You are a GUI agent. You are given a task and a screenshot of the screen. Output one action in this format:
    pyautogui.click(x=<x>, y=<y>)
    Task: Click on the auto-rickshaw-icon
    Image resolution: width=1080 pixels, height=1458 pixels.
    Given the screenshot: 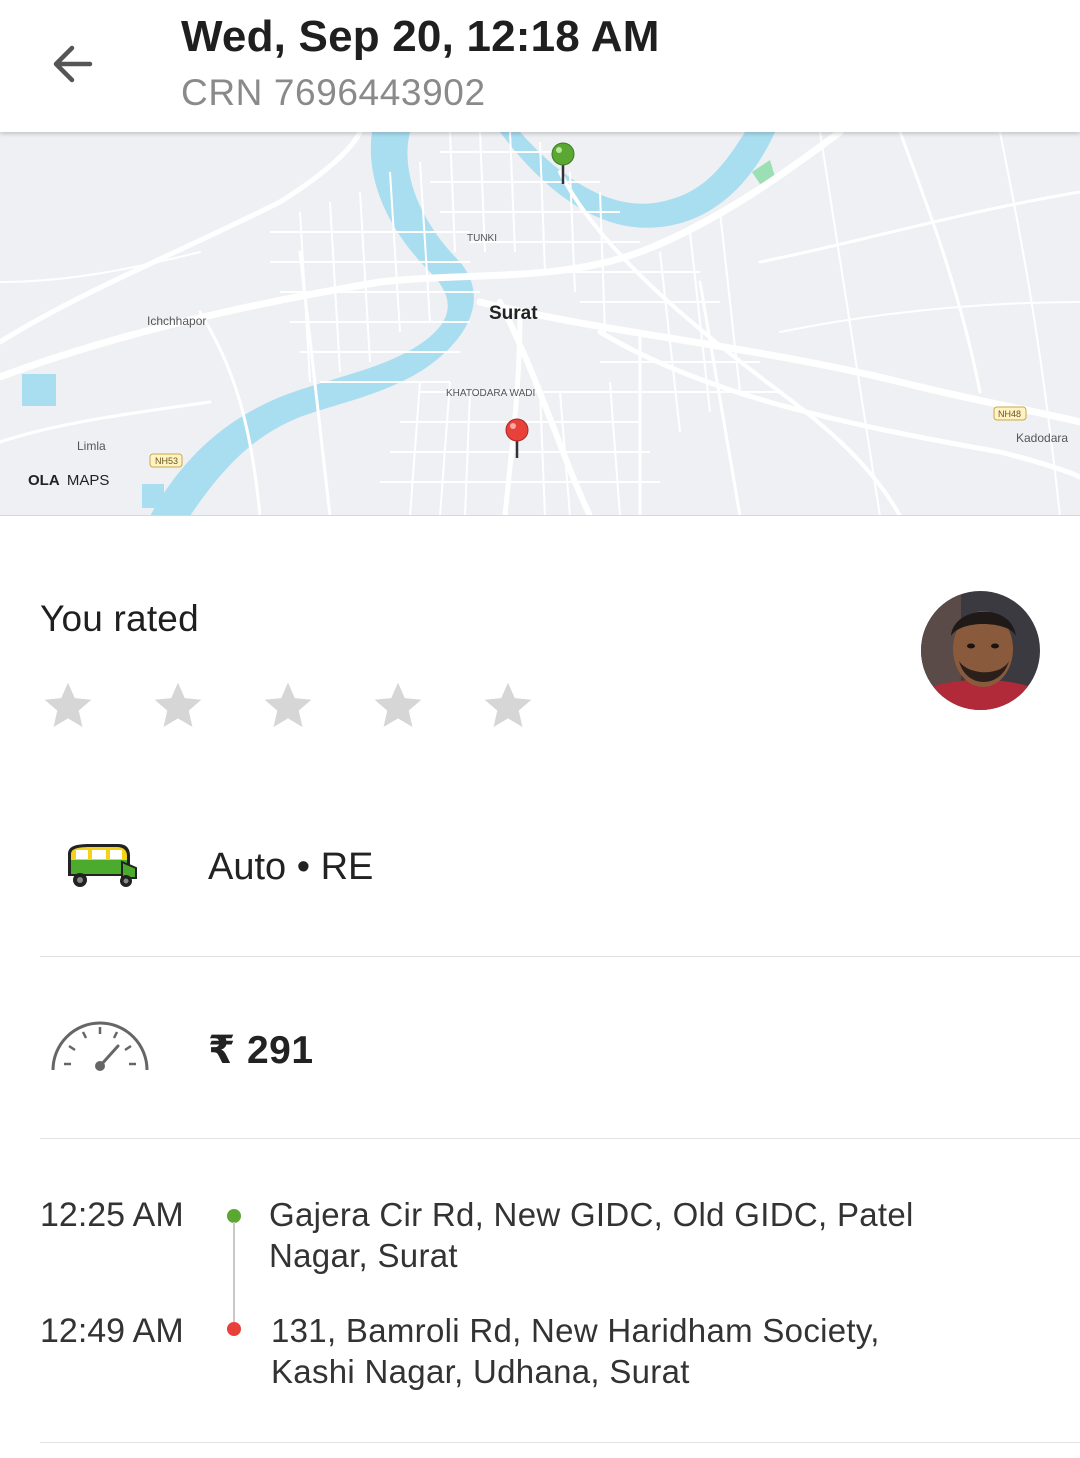 What is the action you would take?
    pyautogui.click(x=100, y=867)
    